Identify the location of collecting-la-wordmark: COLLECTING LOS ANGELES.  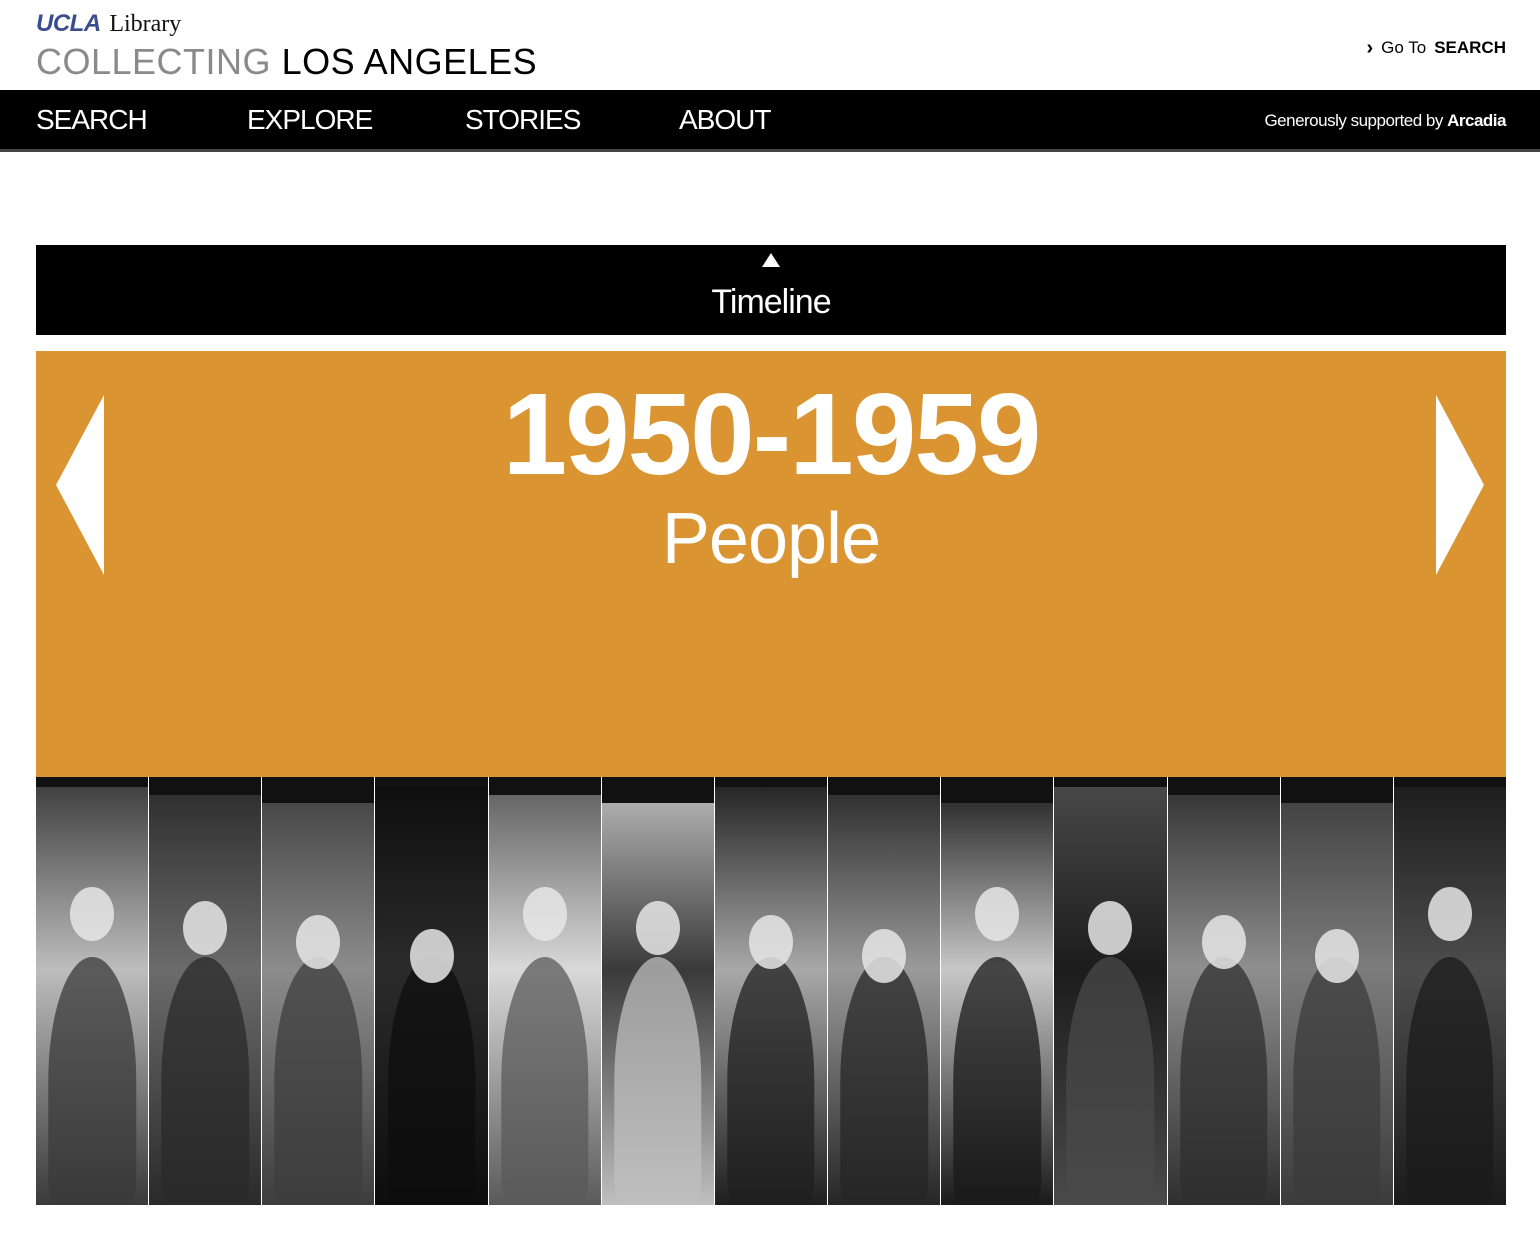
(286, 62).